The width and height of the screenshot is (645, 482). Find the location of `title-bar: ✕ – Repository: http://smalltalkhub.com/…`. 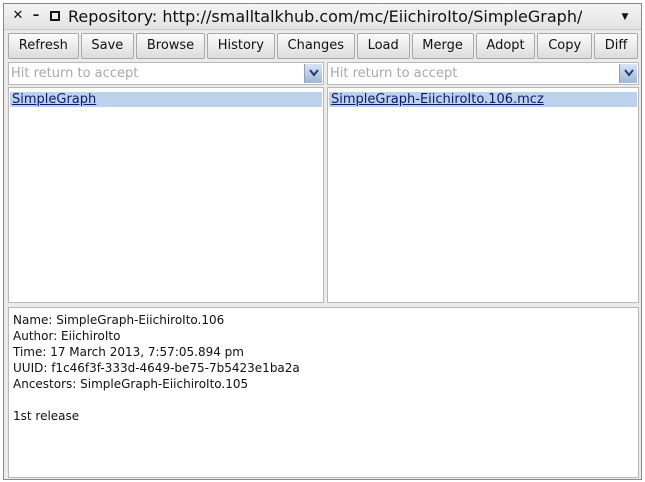

title-bar: ✕ – Repository: http://smalltalkhub.com/… is located at coordinates (322, 17).